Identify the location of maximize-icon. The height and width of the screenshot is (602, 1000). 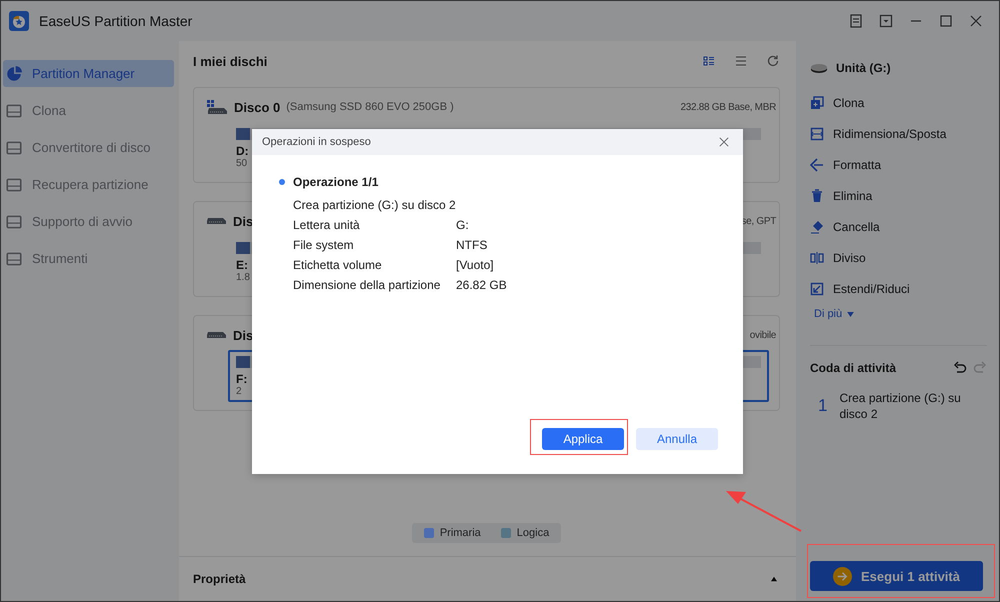
(946, 21).